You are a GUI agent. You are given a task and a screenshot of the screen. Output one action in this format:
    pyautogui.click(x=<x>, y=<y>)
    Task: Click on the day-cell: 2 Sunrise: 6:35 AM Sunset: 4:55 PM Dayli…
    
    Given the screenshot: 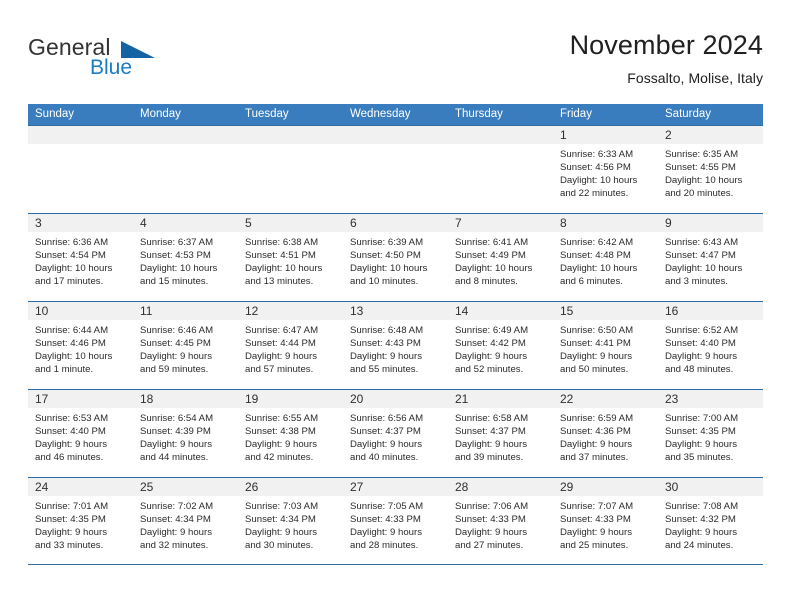 What is the action you would take?
    pyautogui.click(x=710, y=169)
    